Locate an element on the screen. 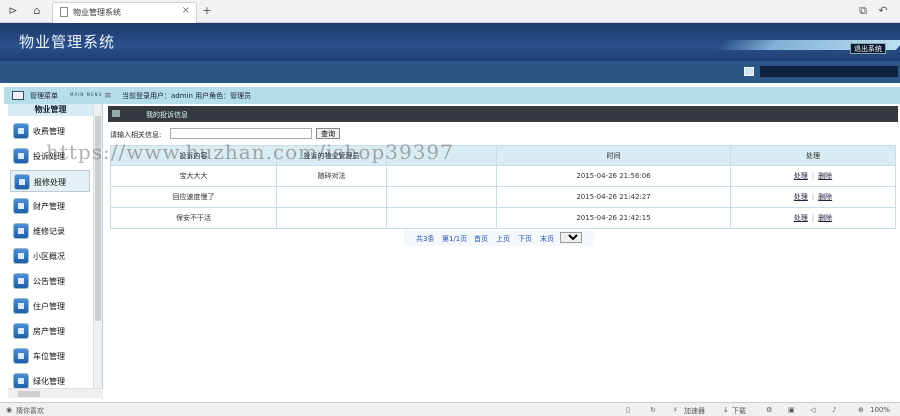  table-row: 回应速度慢了 2015-04-26 21:42:27 处理 | 删除 is located at coordinates (503, 197).